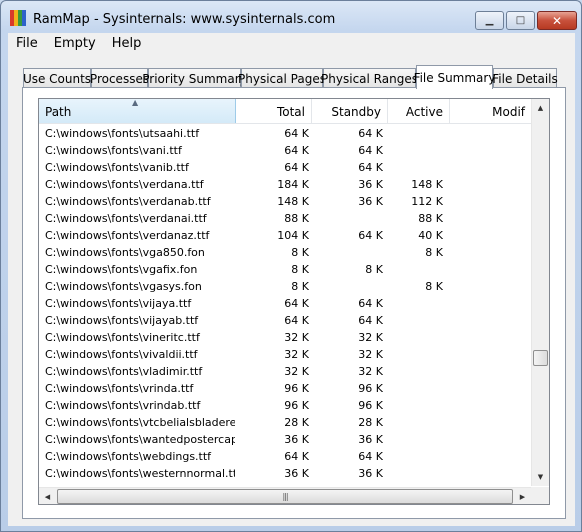  What do you see at coordinates (24, 18) in the screenshot?
I see `app-icon-stripe` at bounding box center [24, 18].